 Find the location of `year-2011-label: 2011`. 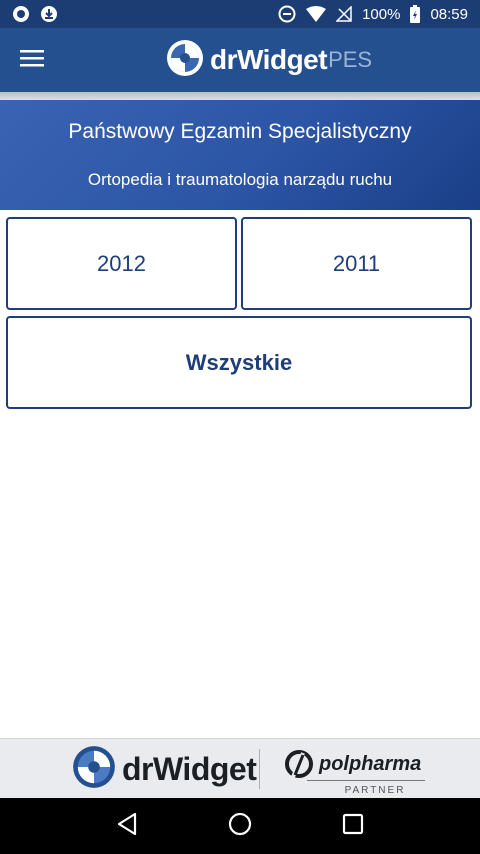

year-2011-label: 2011 is located at coordinates (356, 263).